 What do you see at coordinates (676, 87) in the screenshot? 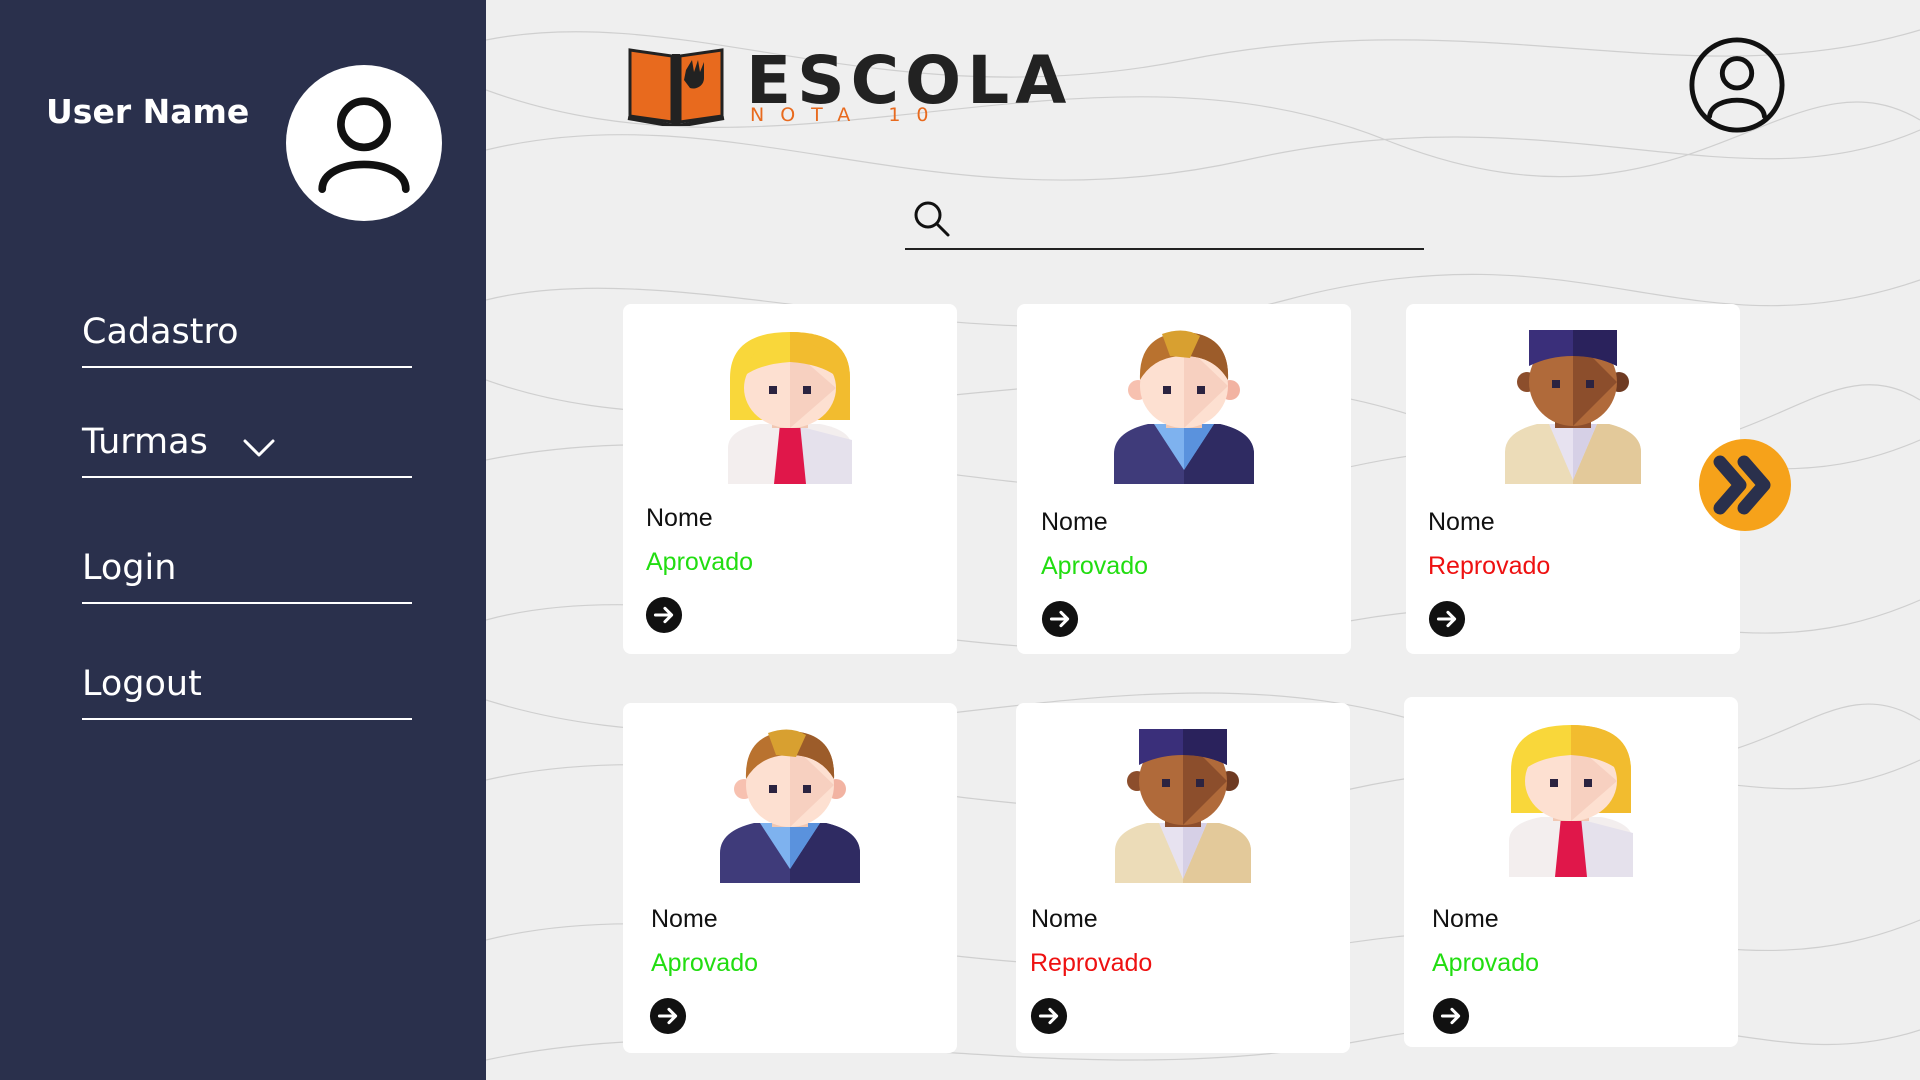
I see `book-icon` at bounding box center [676, 87].